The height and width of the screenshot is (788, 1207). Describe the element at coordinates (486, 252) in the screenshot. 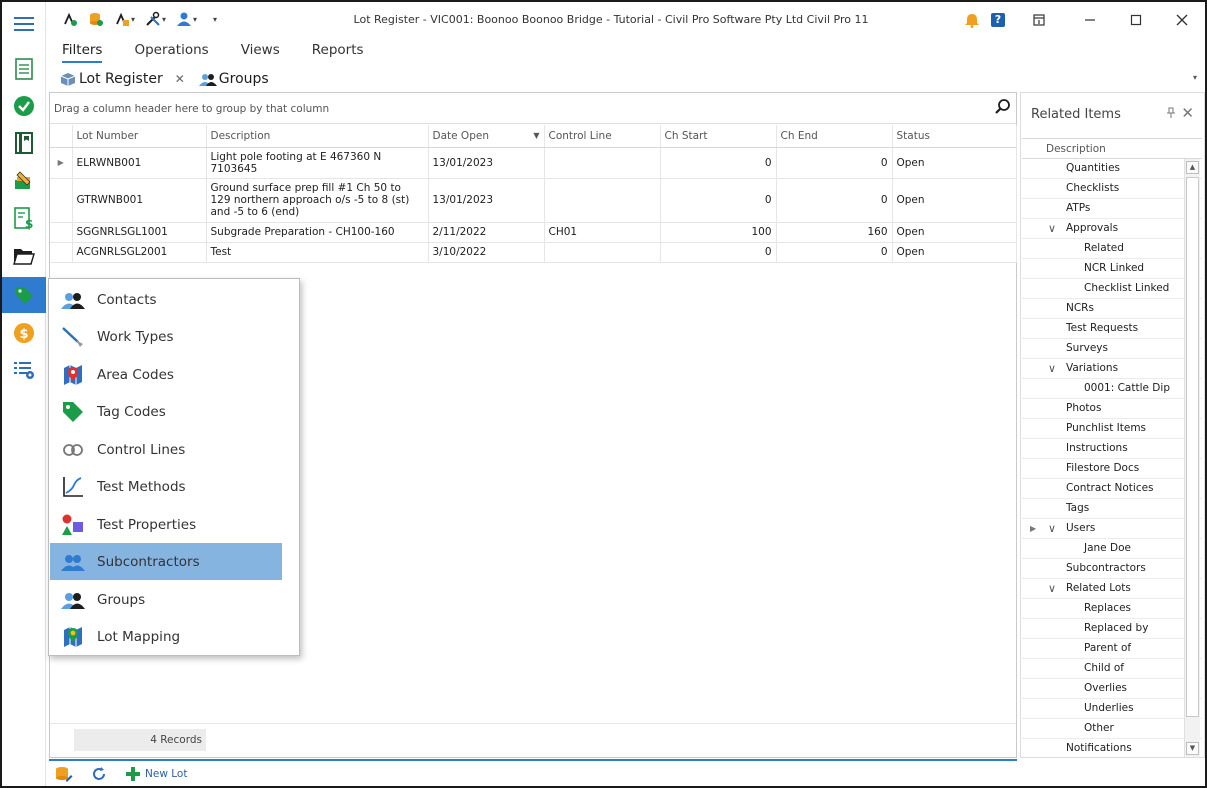

I see `cell-date-open: 3/10/2022` at that location.